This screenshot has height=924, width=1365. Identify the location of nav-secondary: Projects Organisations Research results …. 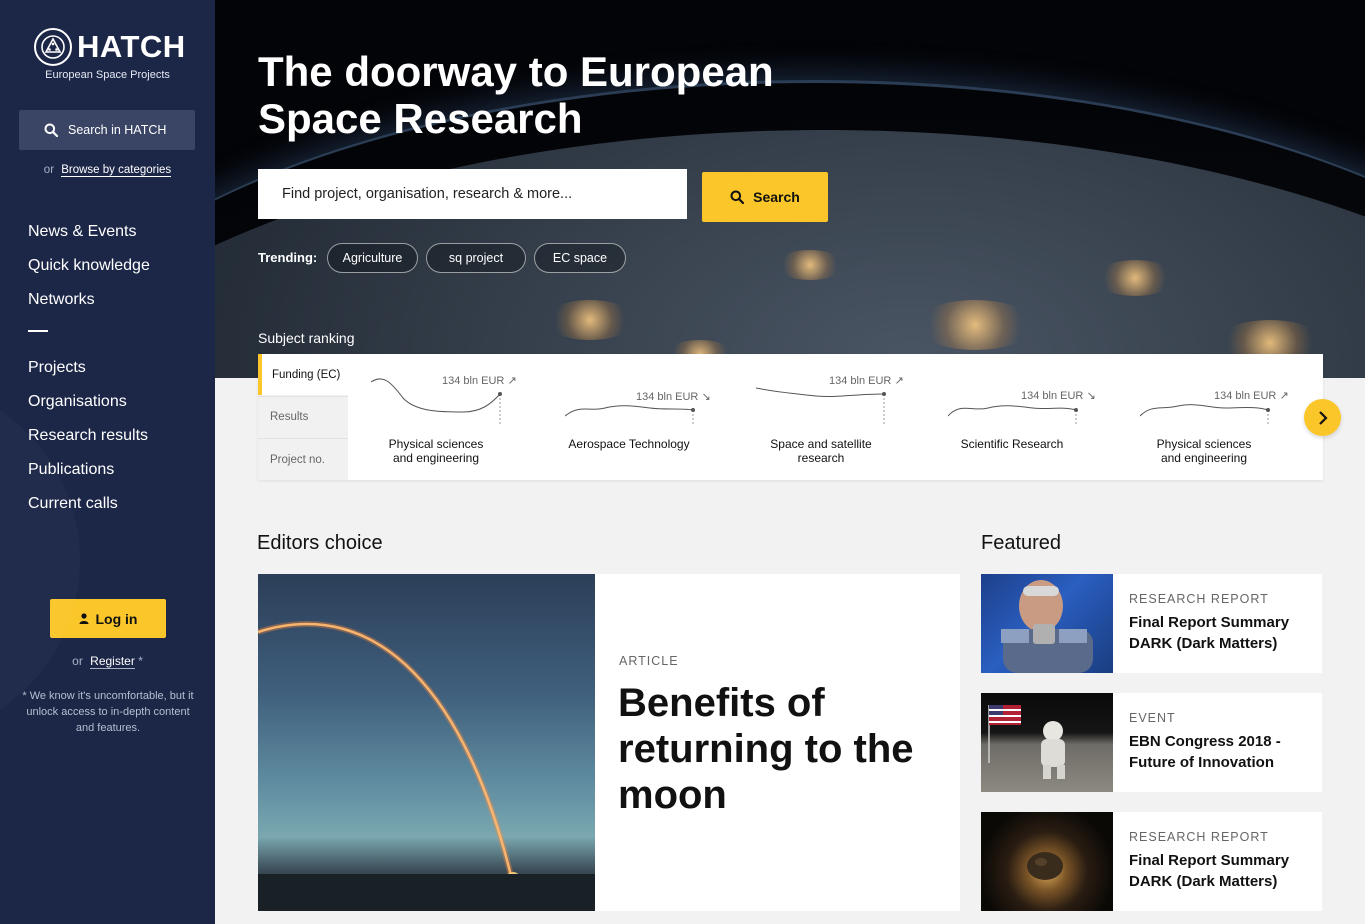
(88, 436).